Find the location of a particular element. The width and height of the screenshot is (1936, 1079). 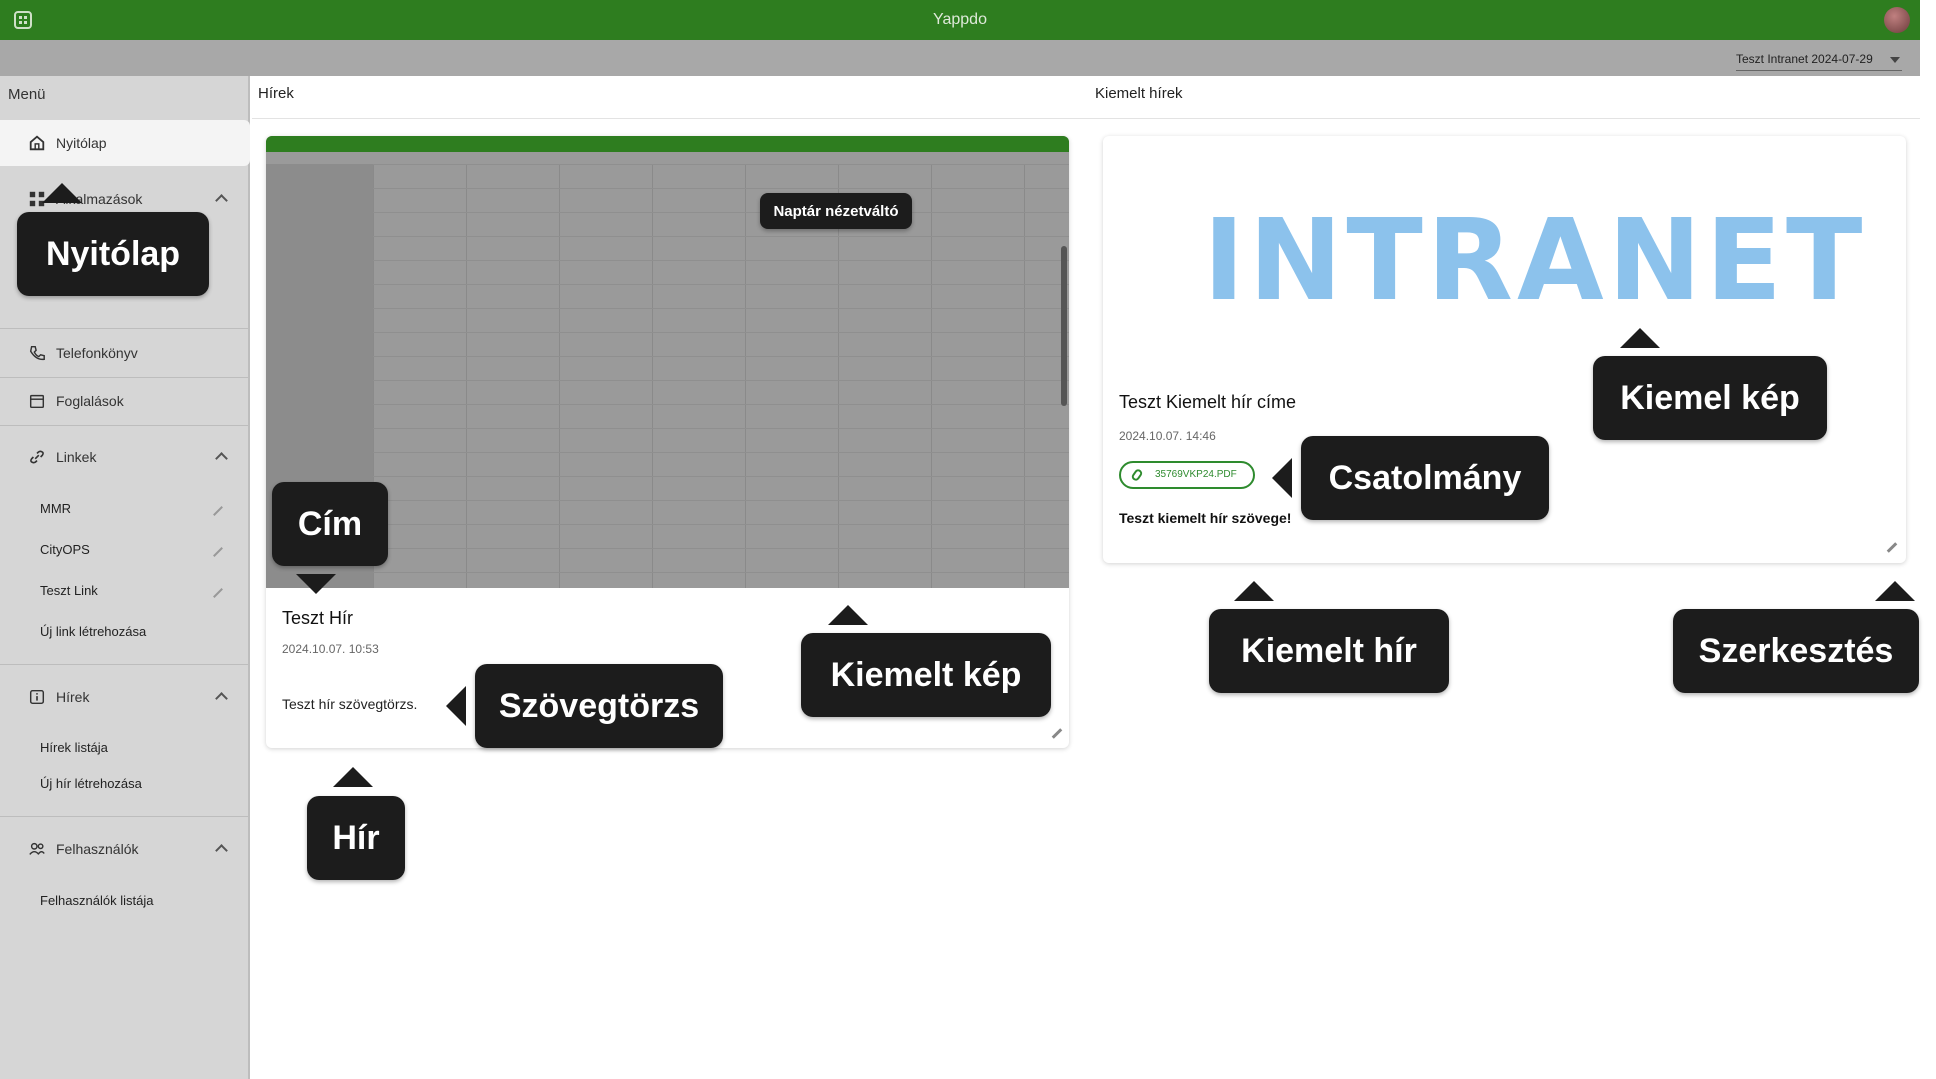

callout-csatolmany: Csatolmány is located at coordinates (1425, 478).